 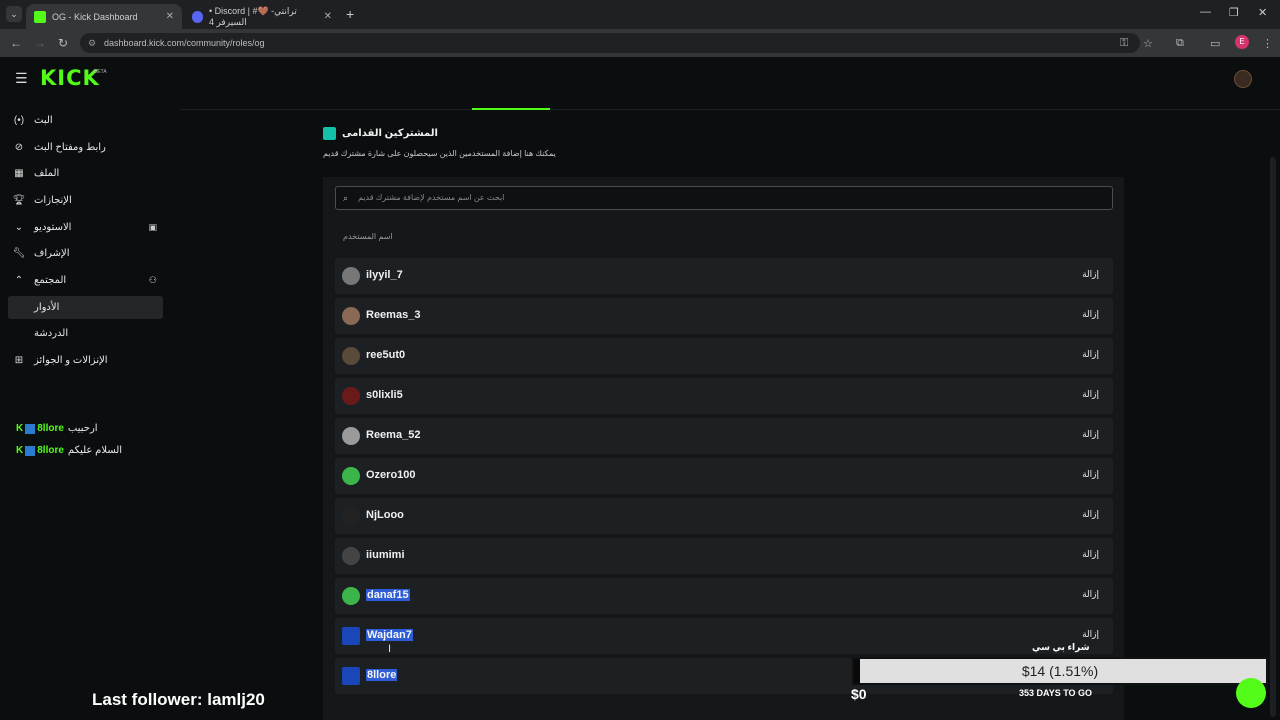 What do you see at coordinates (385, 555) in the screenshot?
I see `username: iiumimi` at bounding box center [385, 555].